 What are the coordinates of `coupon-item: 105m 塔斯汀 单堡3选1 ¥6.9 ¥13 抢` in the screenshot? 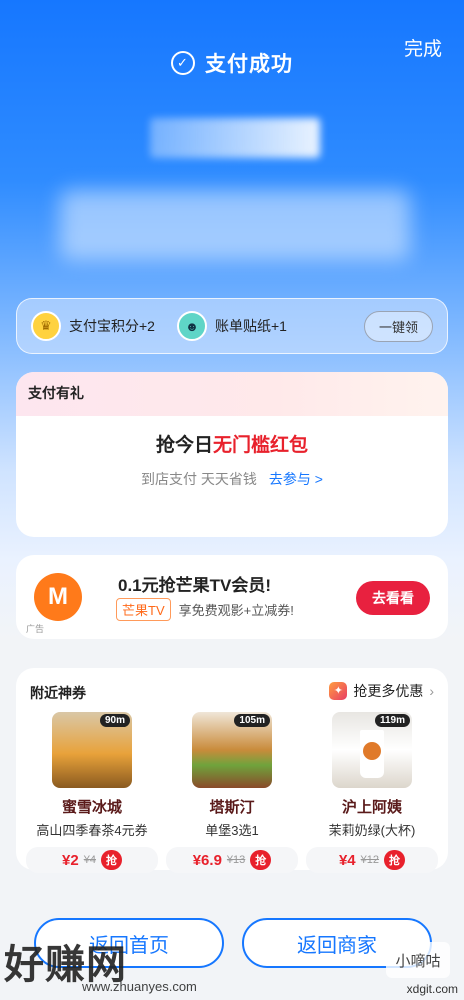 It's located at (232, 792).